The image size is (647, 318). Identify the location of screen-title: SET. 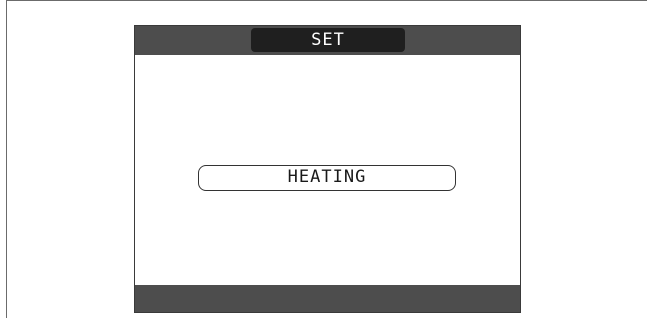
(328, 40).